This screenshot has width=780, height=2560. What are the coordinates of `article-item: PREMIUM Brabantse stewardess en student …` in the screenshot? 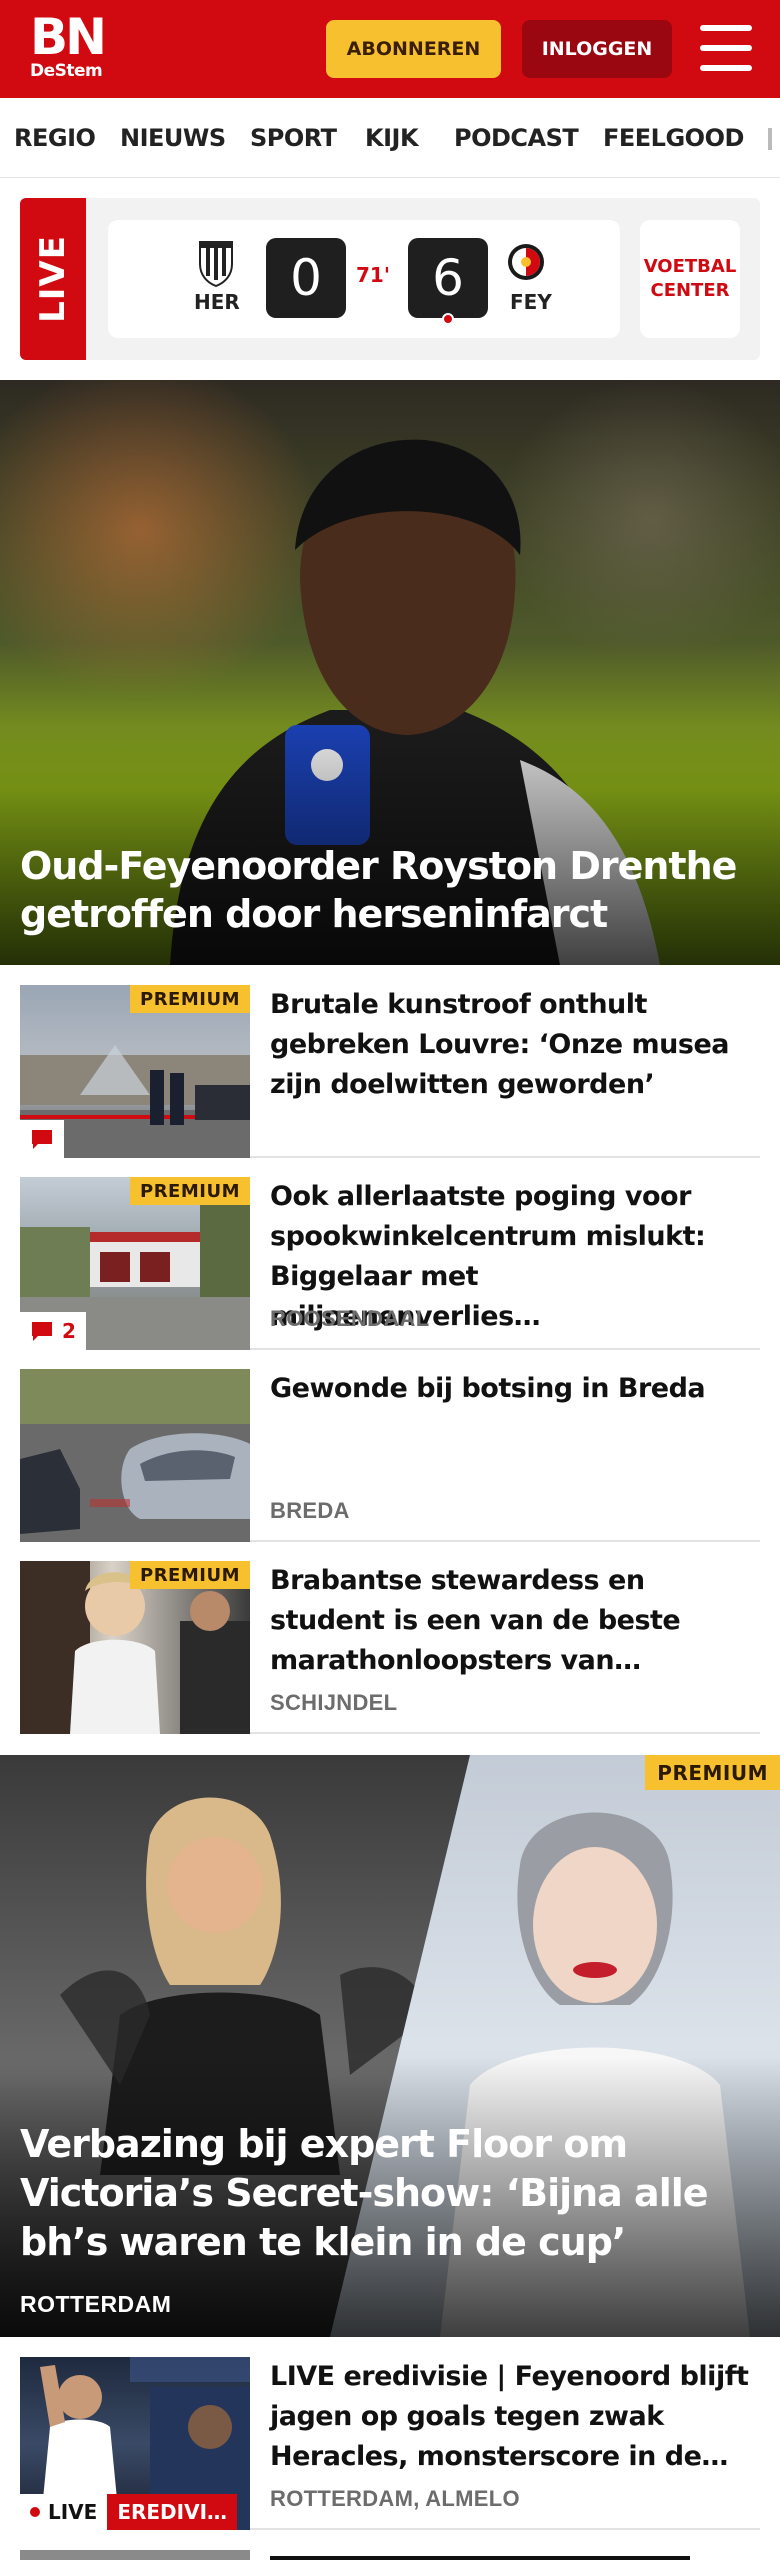 It's located at (390, 1647).